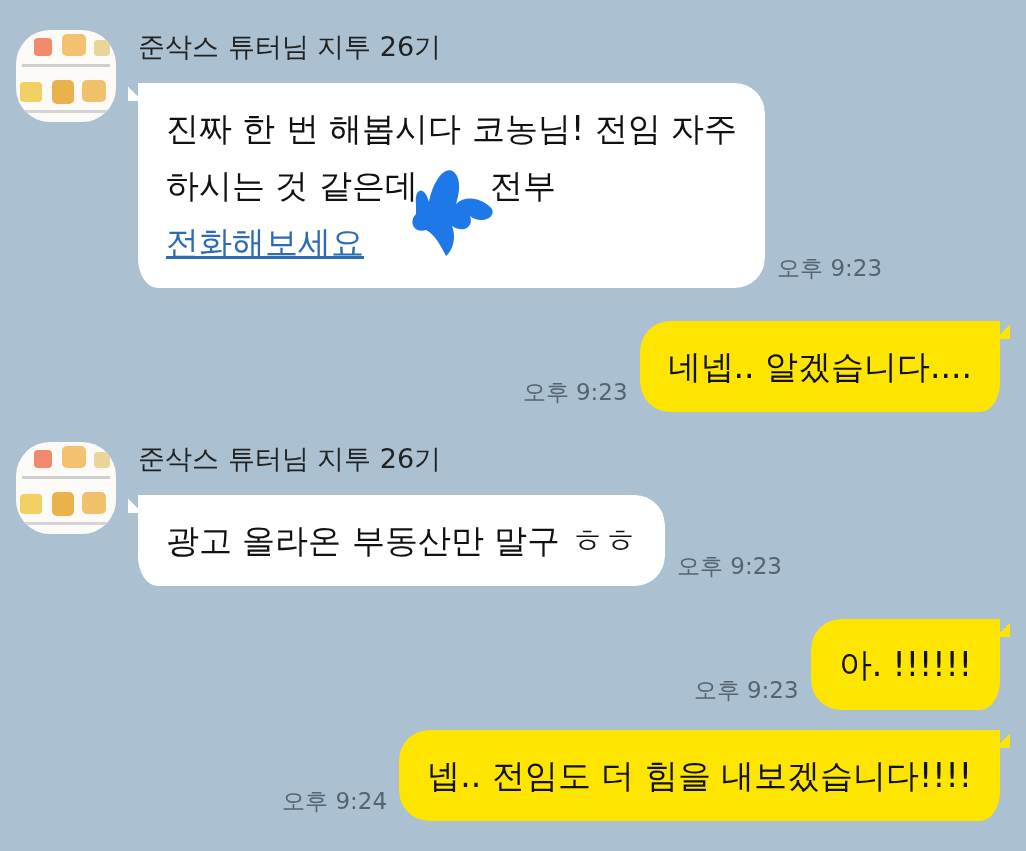  What do you see at coordinates (265, 242) in the screenshot?
I see `phone-link: 전화해보세요` at bounding box center [265, 242].